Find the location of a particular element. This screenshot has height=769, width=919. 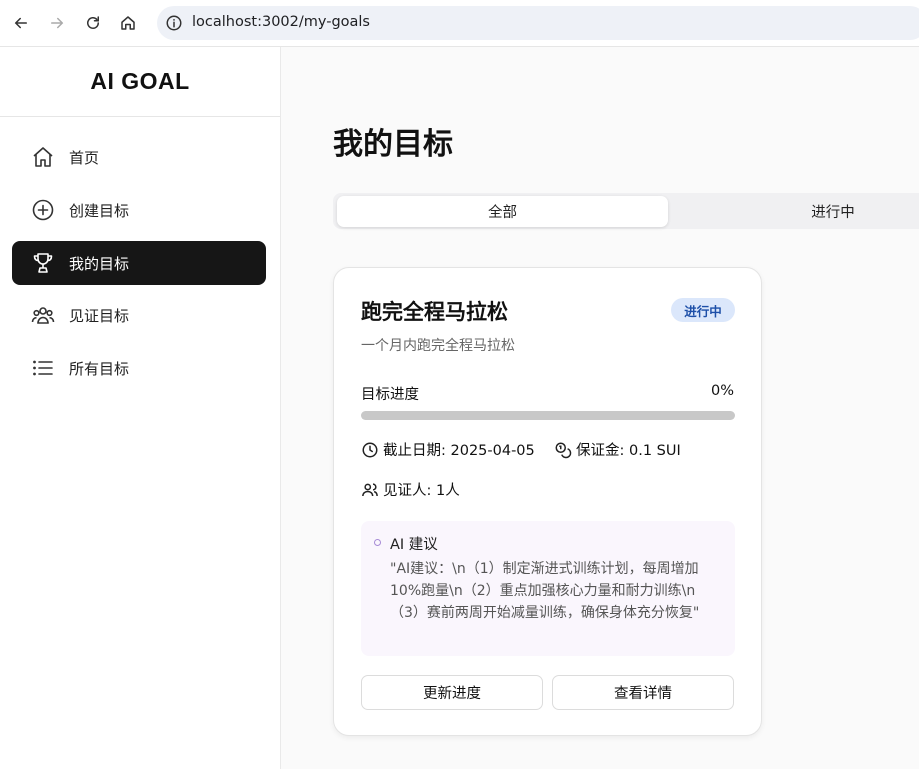

sidebar-item-label: 所有目标 is located at coordinates (99, 368).